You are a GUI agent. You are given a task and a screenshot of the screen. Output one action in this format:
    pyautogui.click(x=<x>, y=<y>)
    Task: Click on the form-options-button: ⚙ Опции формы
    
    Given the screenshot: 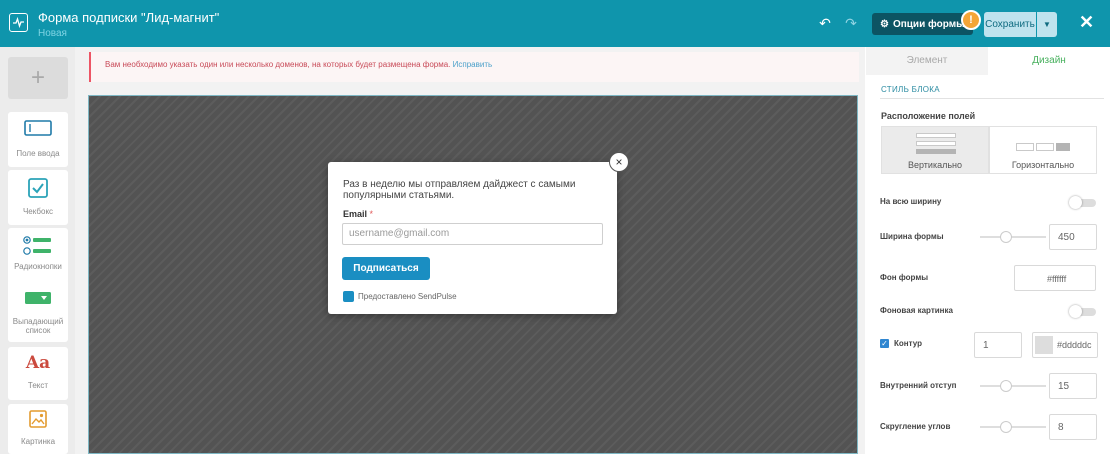 What is the action you would take?
    pyautogui.click(x=922, y=24)
    